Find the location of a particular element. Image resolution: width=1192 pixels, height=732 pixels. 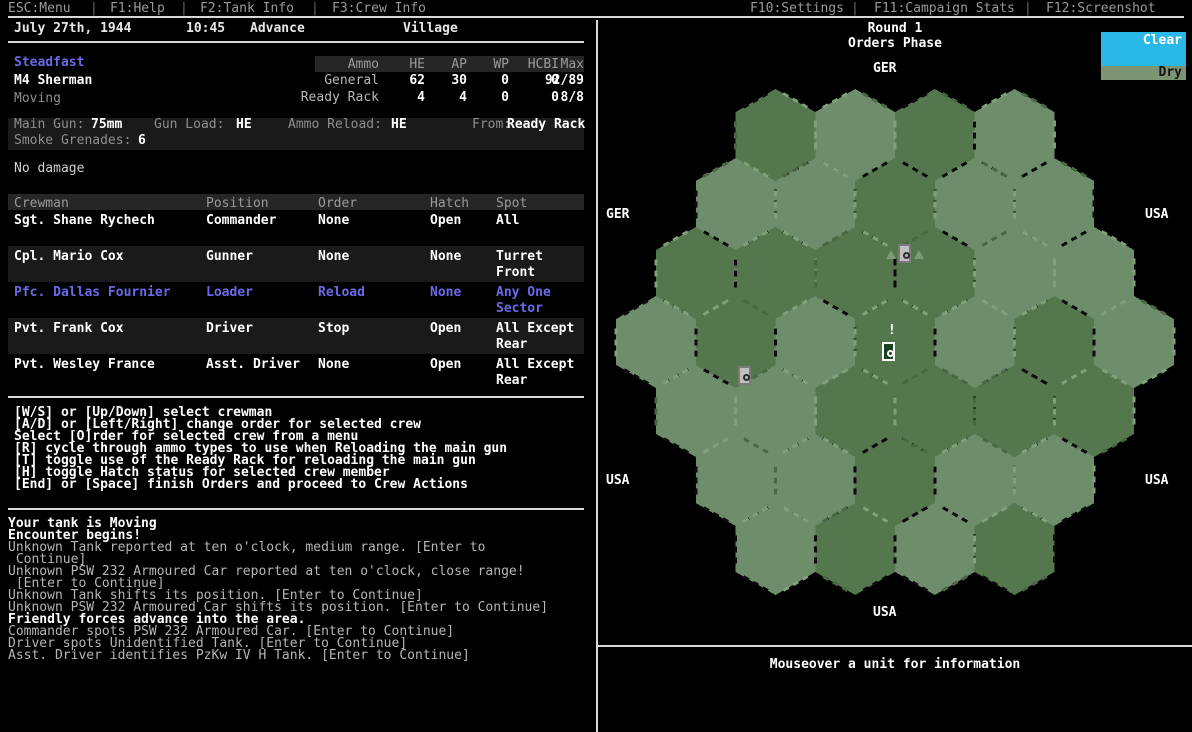

weather-widget: Clear Dry is located at coordinates (1143, 56).